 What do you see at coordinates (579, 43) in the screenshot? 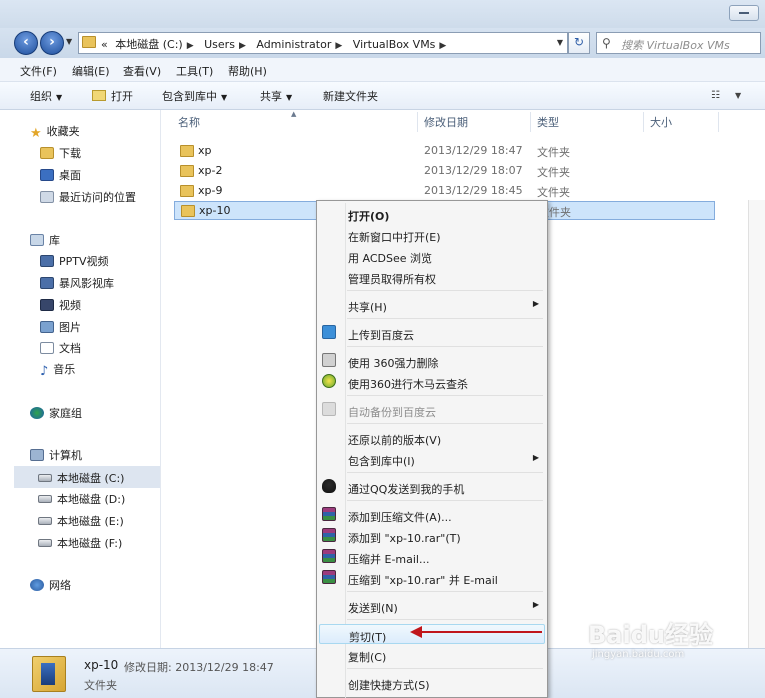
I see `refresh-button: ↻` at bounding box center [579, 43].